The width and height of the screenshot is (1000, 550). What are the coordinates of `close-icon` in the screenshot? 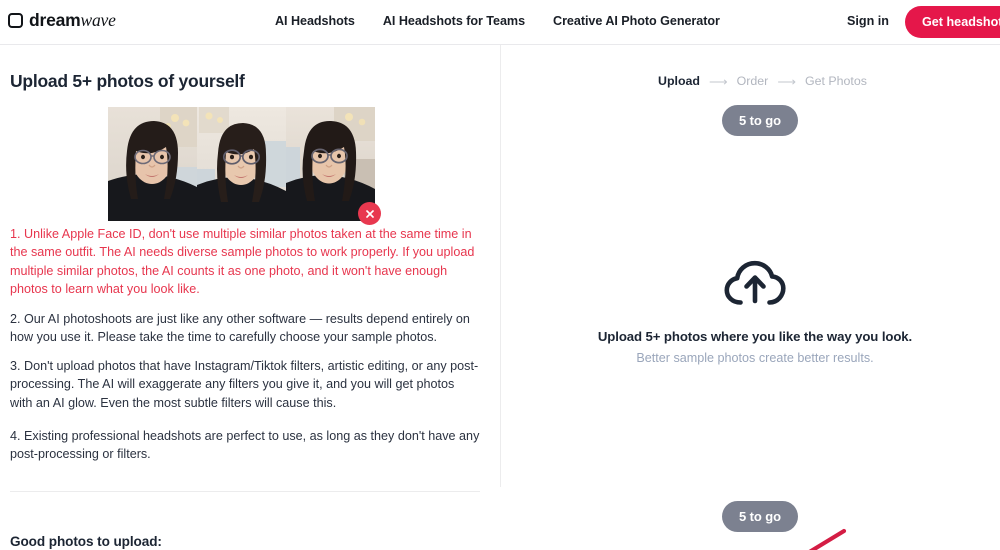 It's located at (369, 213).